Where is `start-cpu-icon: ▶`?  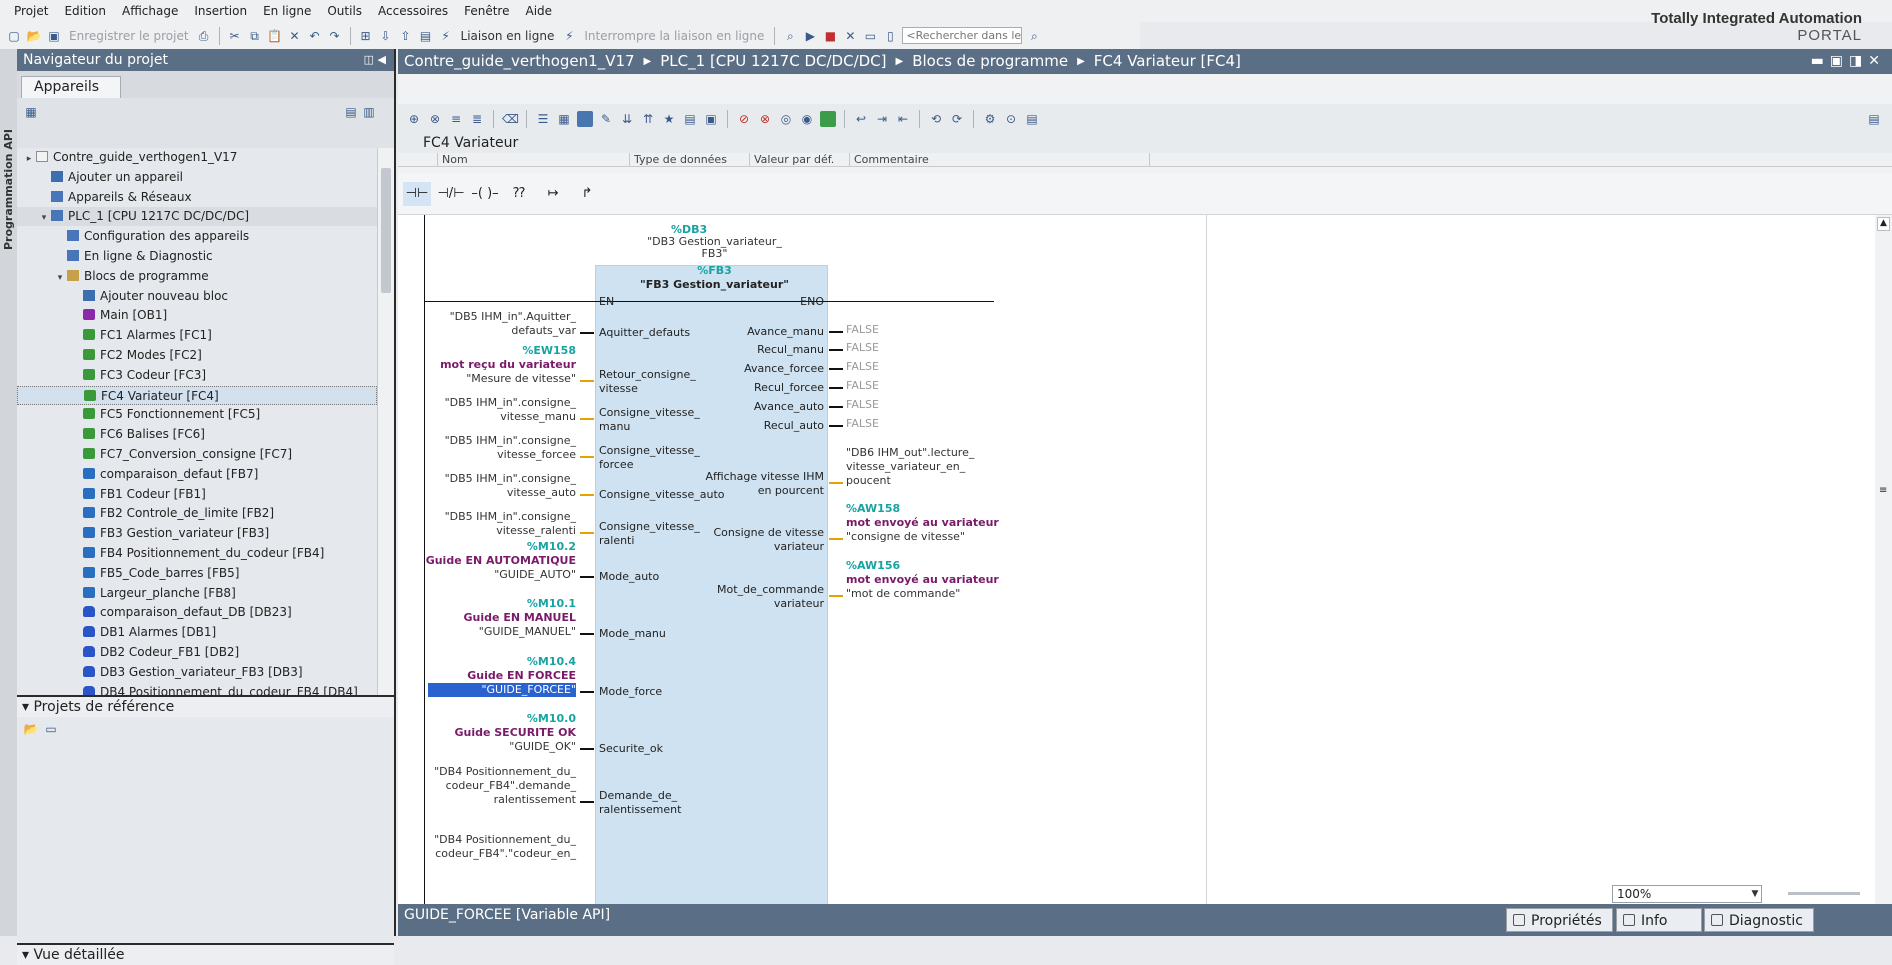
start-cpu-icon: ▶ is located at coordinates (810, 36).